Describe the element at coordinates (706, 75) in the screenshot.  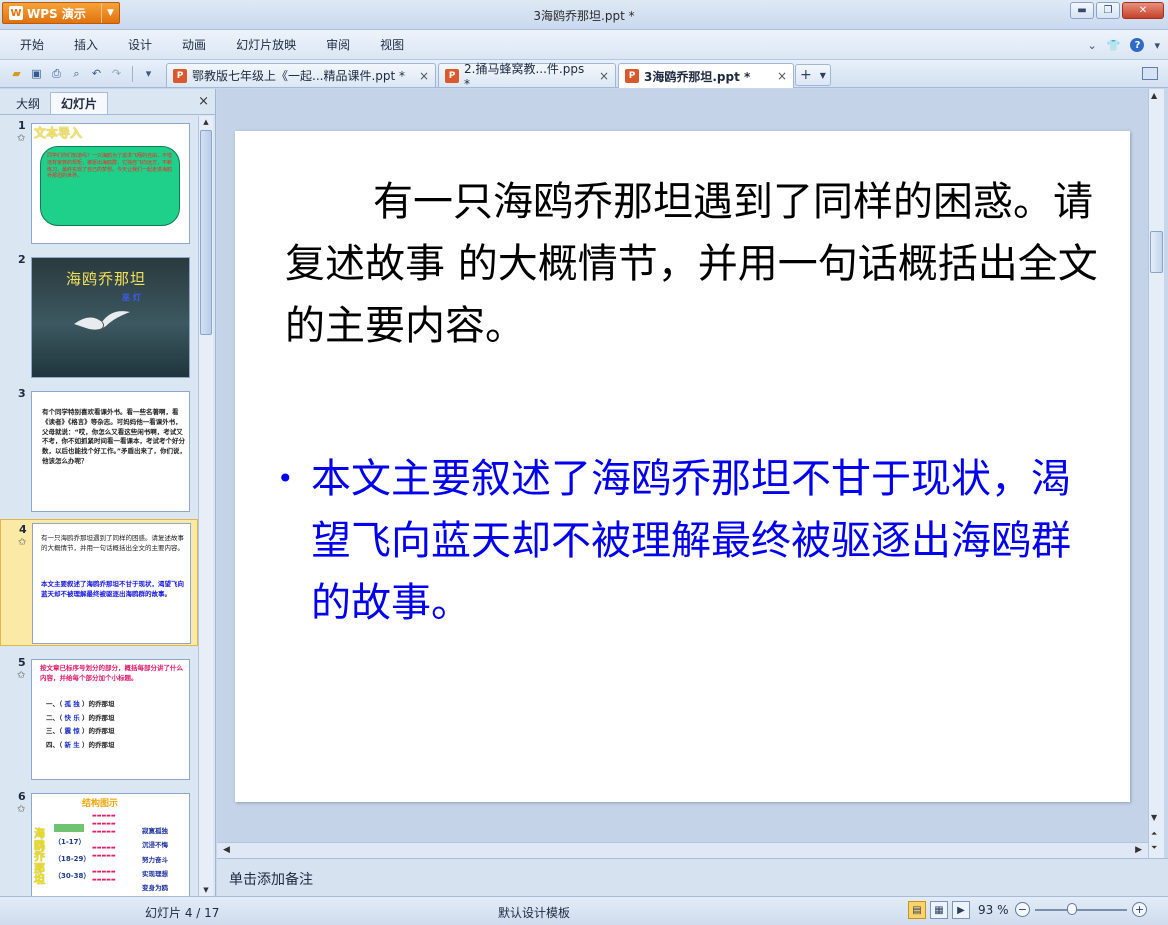
I see `doc-tab-3-active: P 3海鸥乔那坦.ppt * ×` at that location.